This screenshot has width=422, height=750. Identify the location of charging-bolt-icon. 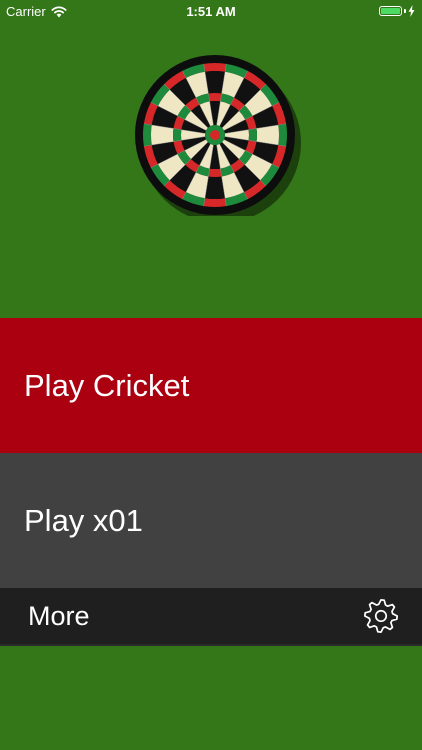
(411, 11).